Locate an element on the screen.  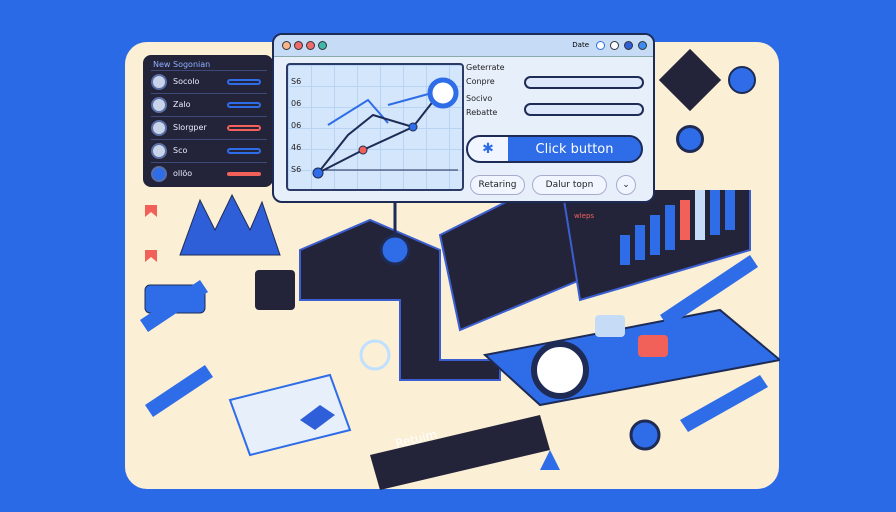
mountain-shape is located at coordinates (230, 224).